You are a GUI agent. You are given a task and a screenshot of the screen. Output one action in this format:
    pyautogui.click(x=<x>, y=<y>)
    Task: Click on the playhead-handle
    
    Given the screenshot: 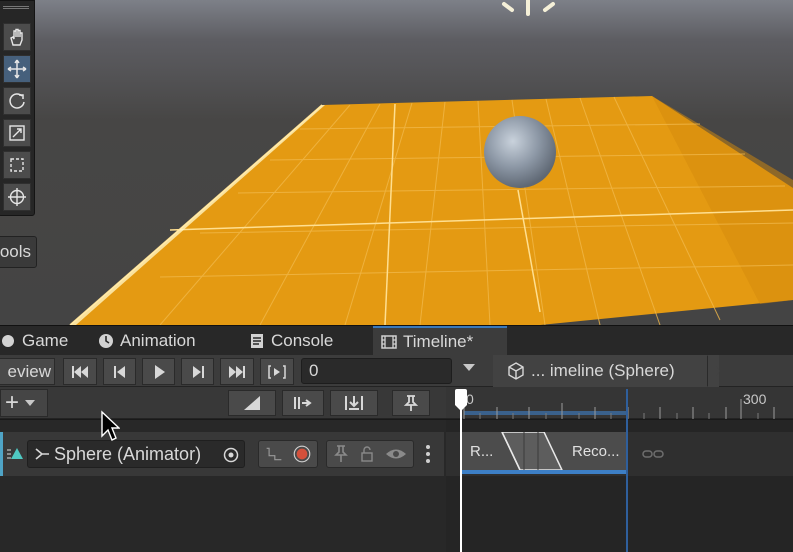 What is the action you would take?
    pyautogui.click(x=461, y=401)
    